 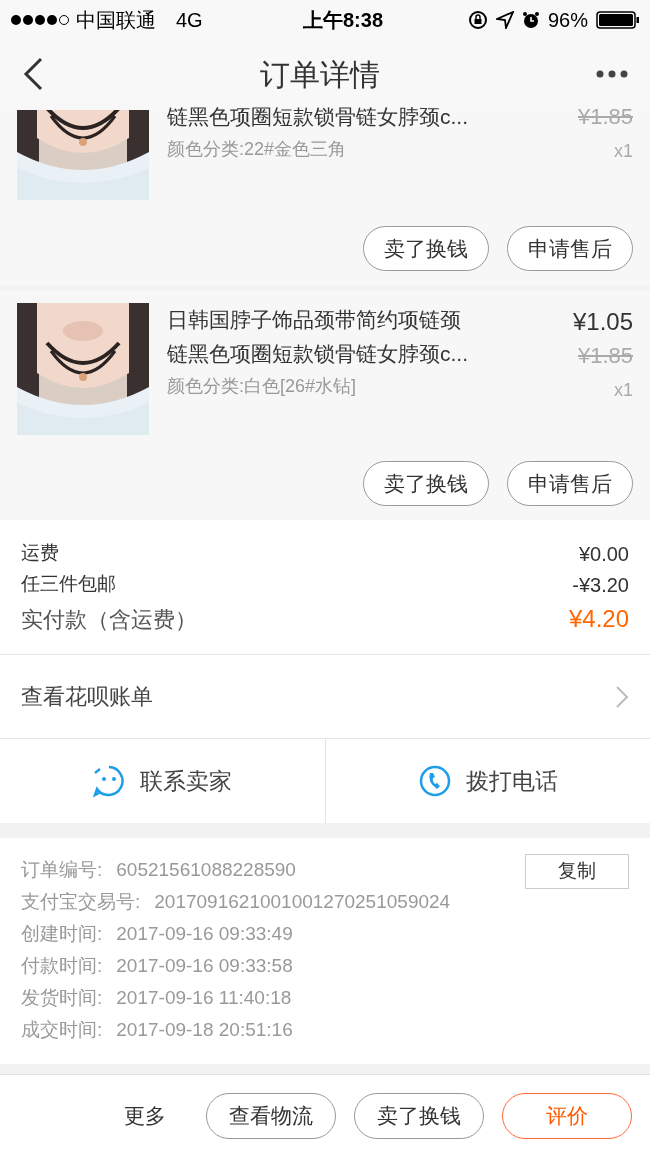 What do you see at coordinates (145, 1116) in the screenshot?
I see `more-button: 更多` at bounding box center [145, 1116].